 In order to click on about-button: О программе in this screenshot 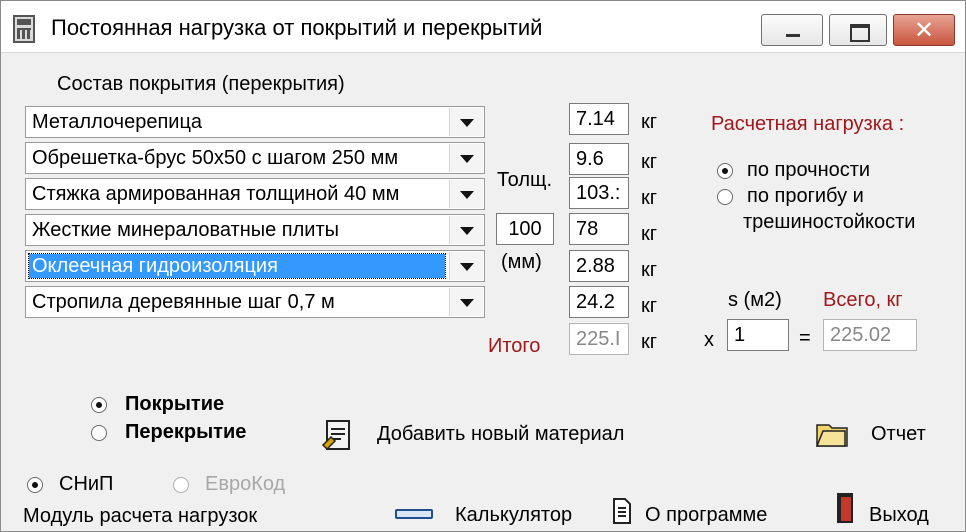, I will do `click(701, 513)`.